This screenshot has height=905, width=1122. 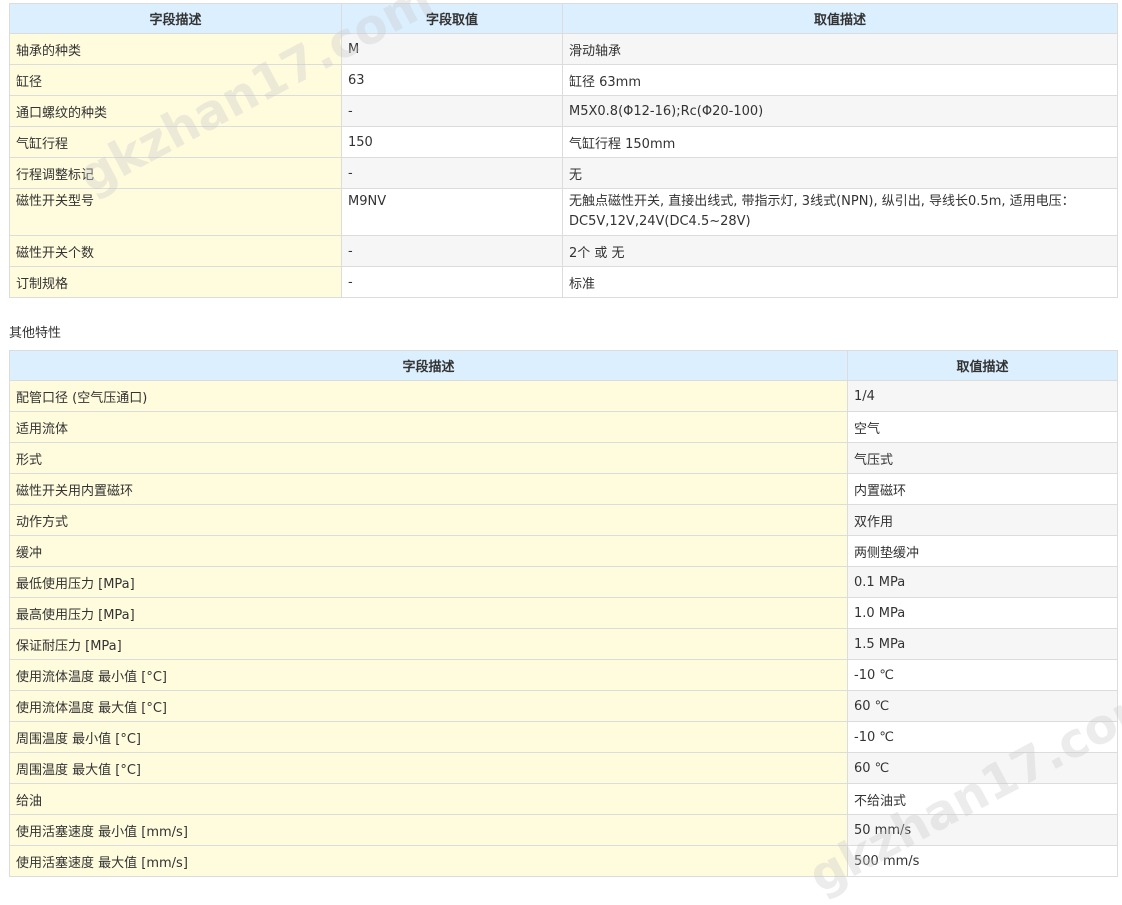 I want to click on field-name-cell: 缸径, so click(x=175, y=80).